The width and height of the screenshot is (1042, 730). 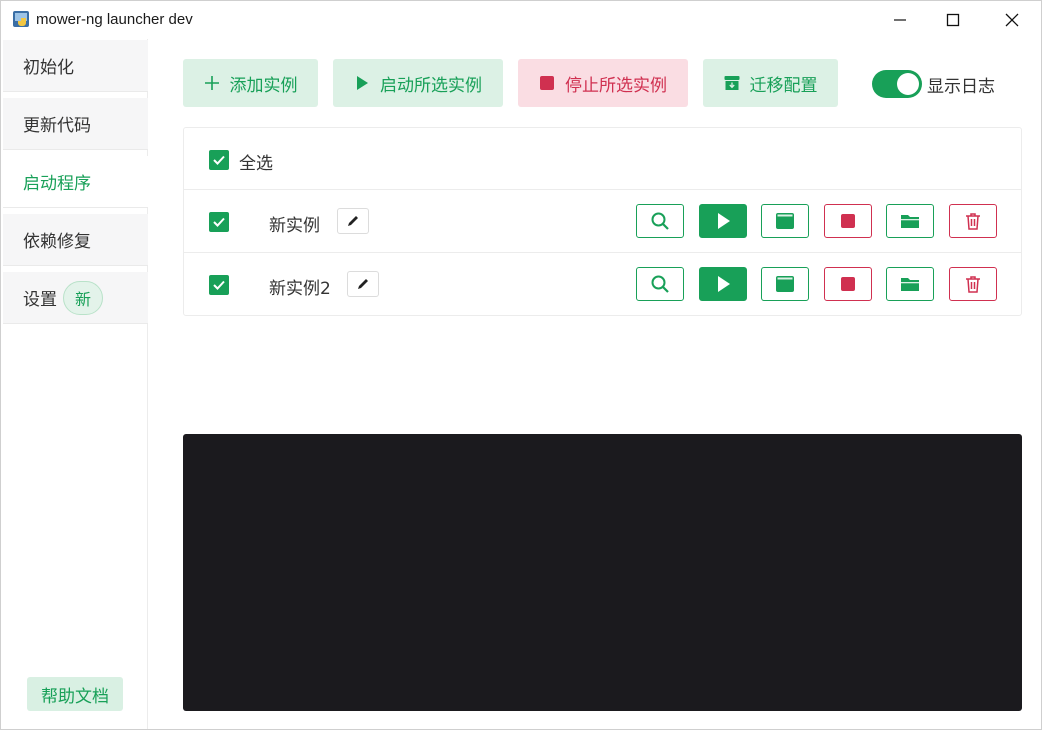 I want to click on show-log-toggle, so click(x=897, y=84).